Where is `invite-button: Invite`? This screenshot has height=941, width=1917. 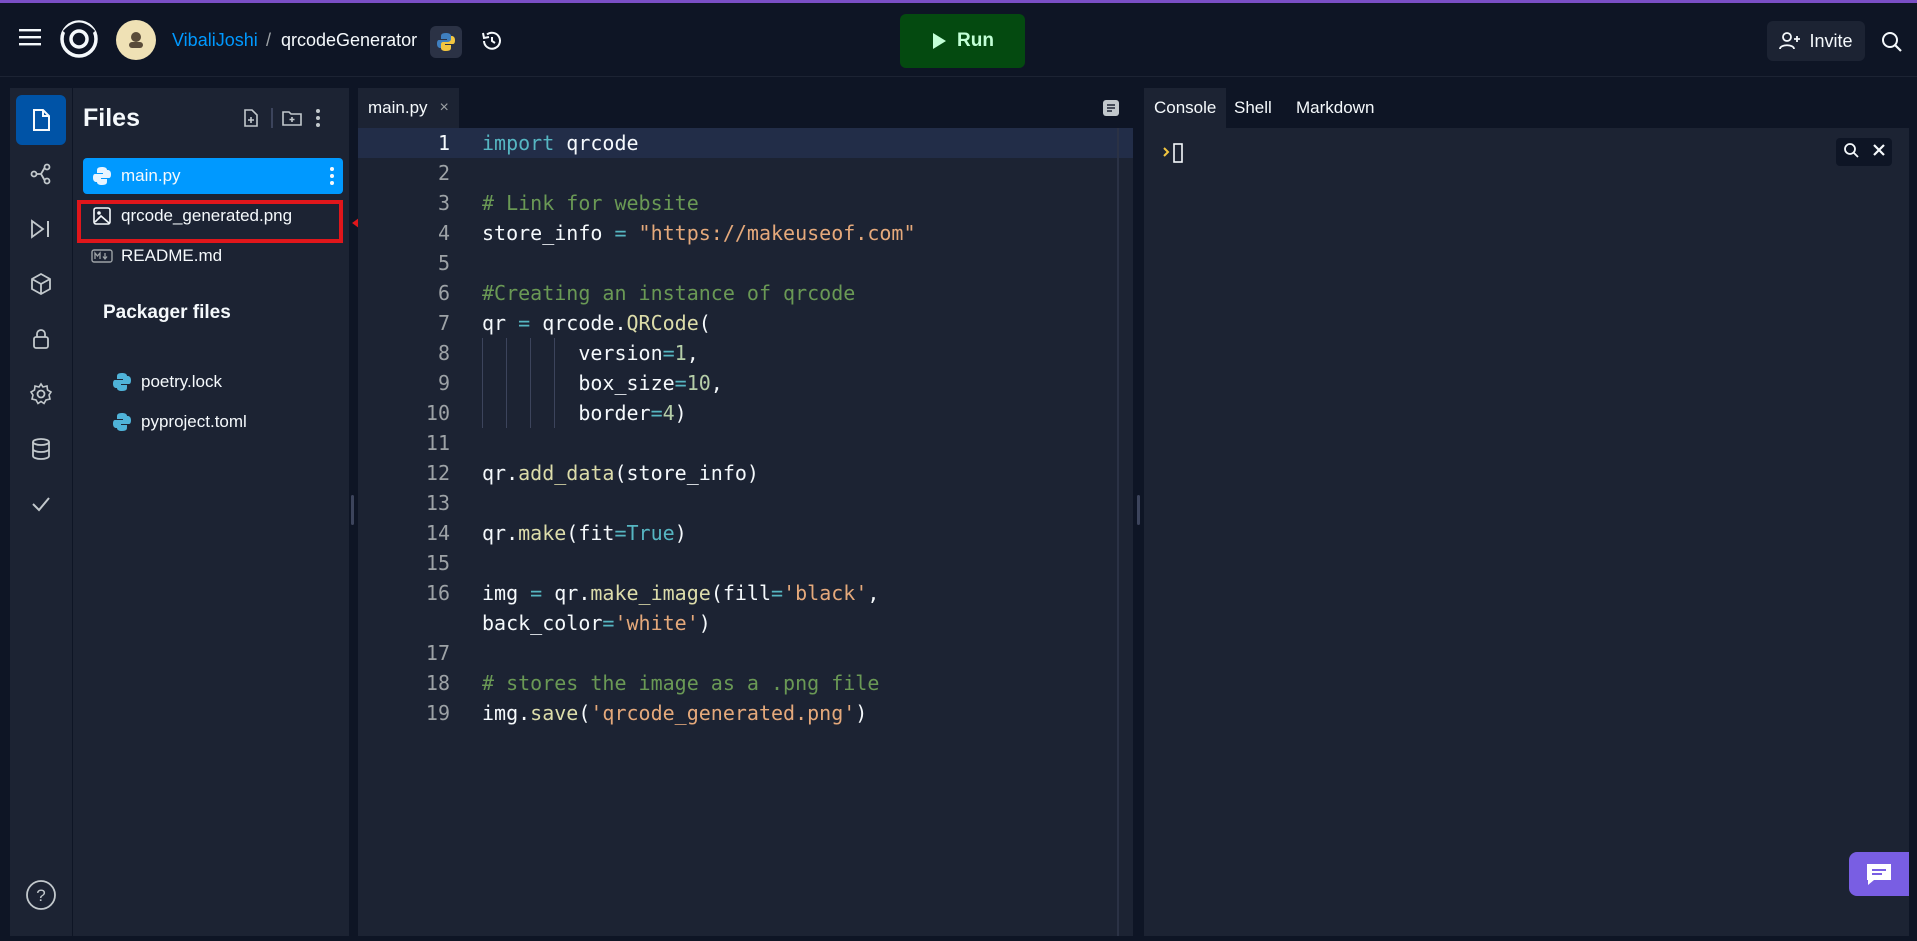 invite-button: Invite is located at coordinates (1816, 41).